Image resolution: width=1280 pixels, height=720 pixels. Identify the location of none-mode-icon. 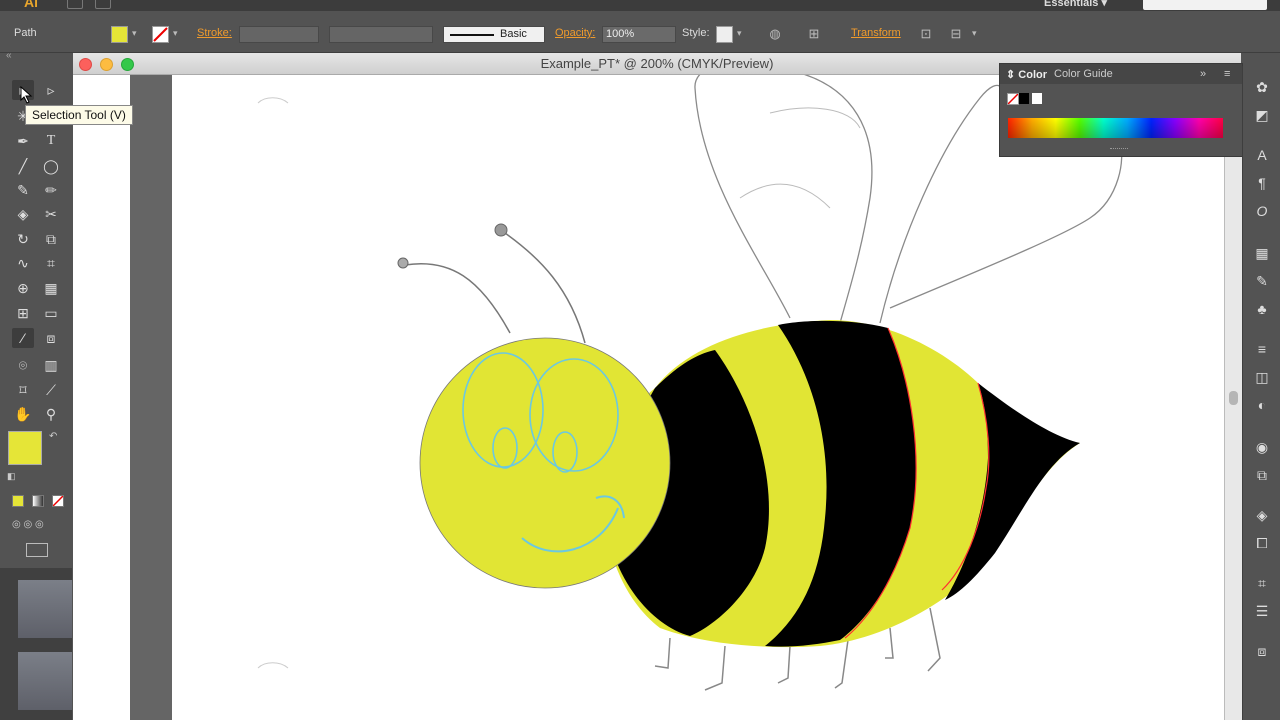
(58, 501).